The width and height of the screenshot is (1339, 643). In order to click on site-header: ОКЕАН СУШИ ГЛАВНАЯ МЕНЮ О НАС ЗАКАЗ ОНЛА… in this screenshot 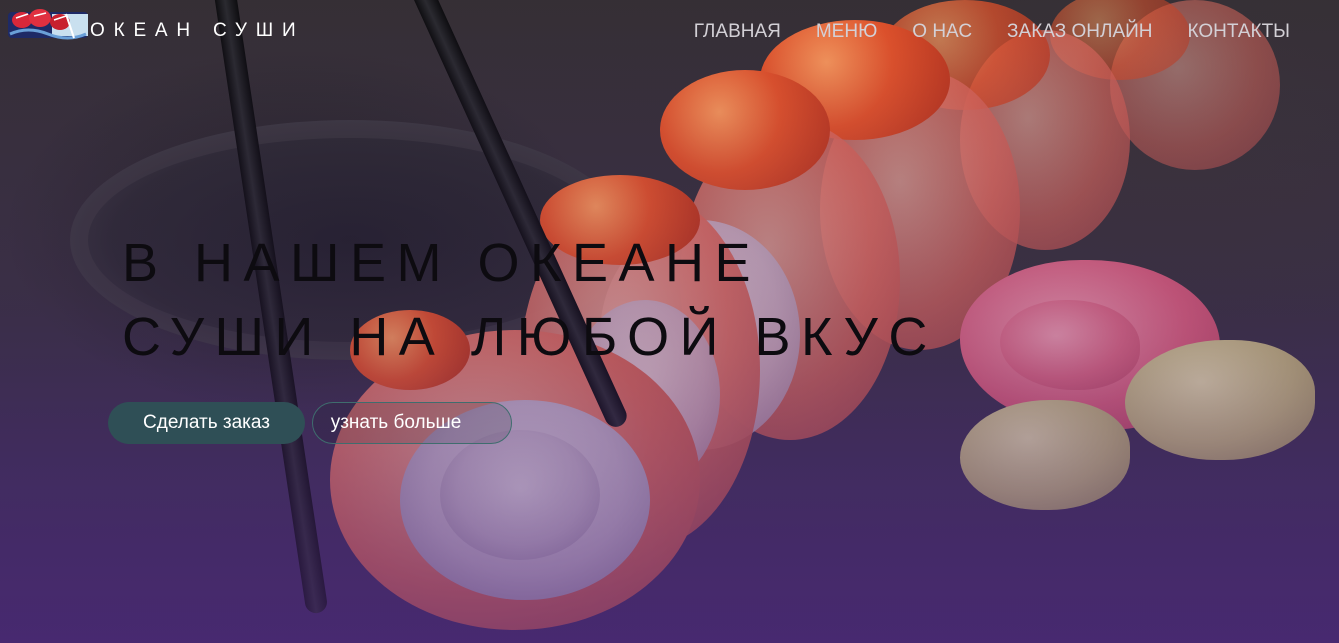, I will do `click(669, 32)`.